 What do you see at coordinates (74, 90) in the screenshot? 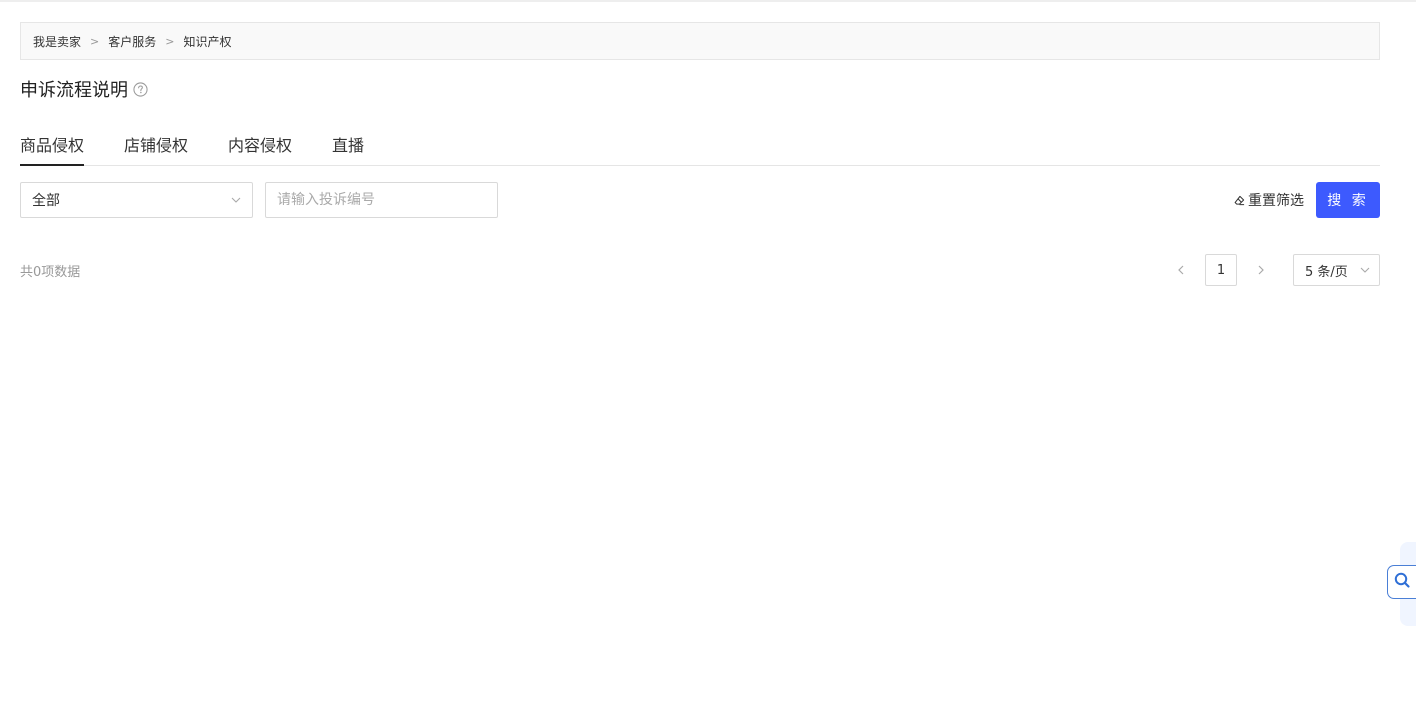
I see `page-title-text: 申诉流程说明` at bounding box center [74, 90].